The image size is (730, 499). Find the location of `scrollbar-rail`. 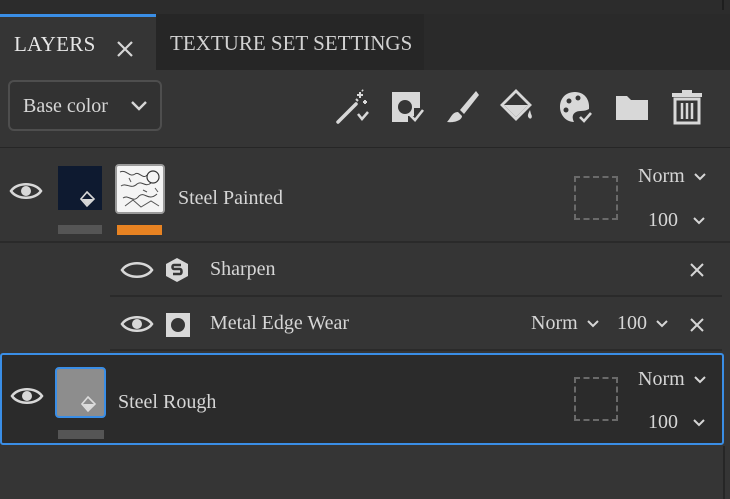

scrollbar-rail is located at coordinates (724, 472).